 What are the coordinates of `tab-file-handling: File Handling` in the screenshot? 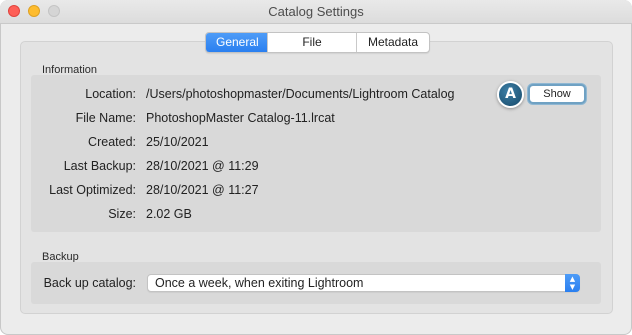 It's located at (312, 42).